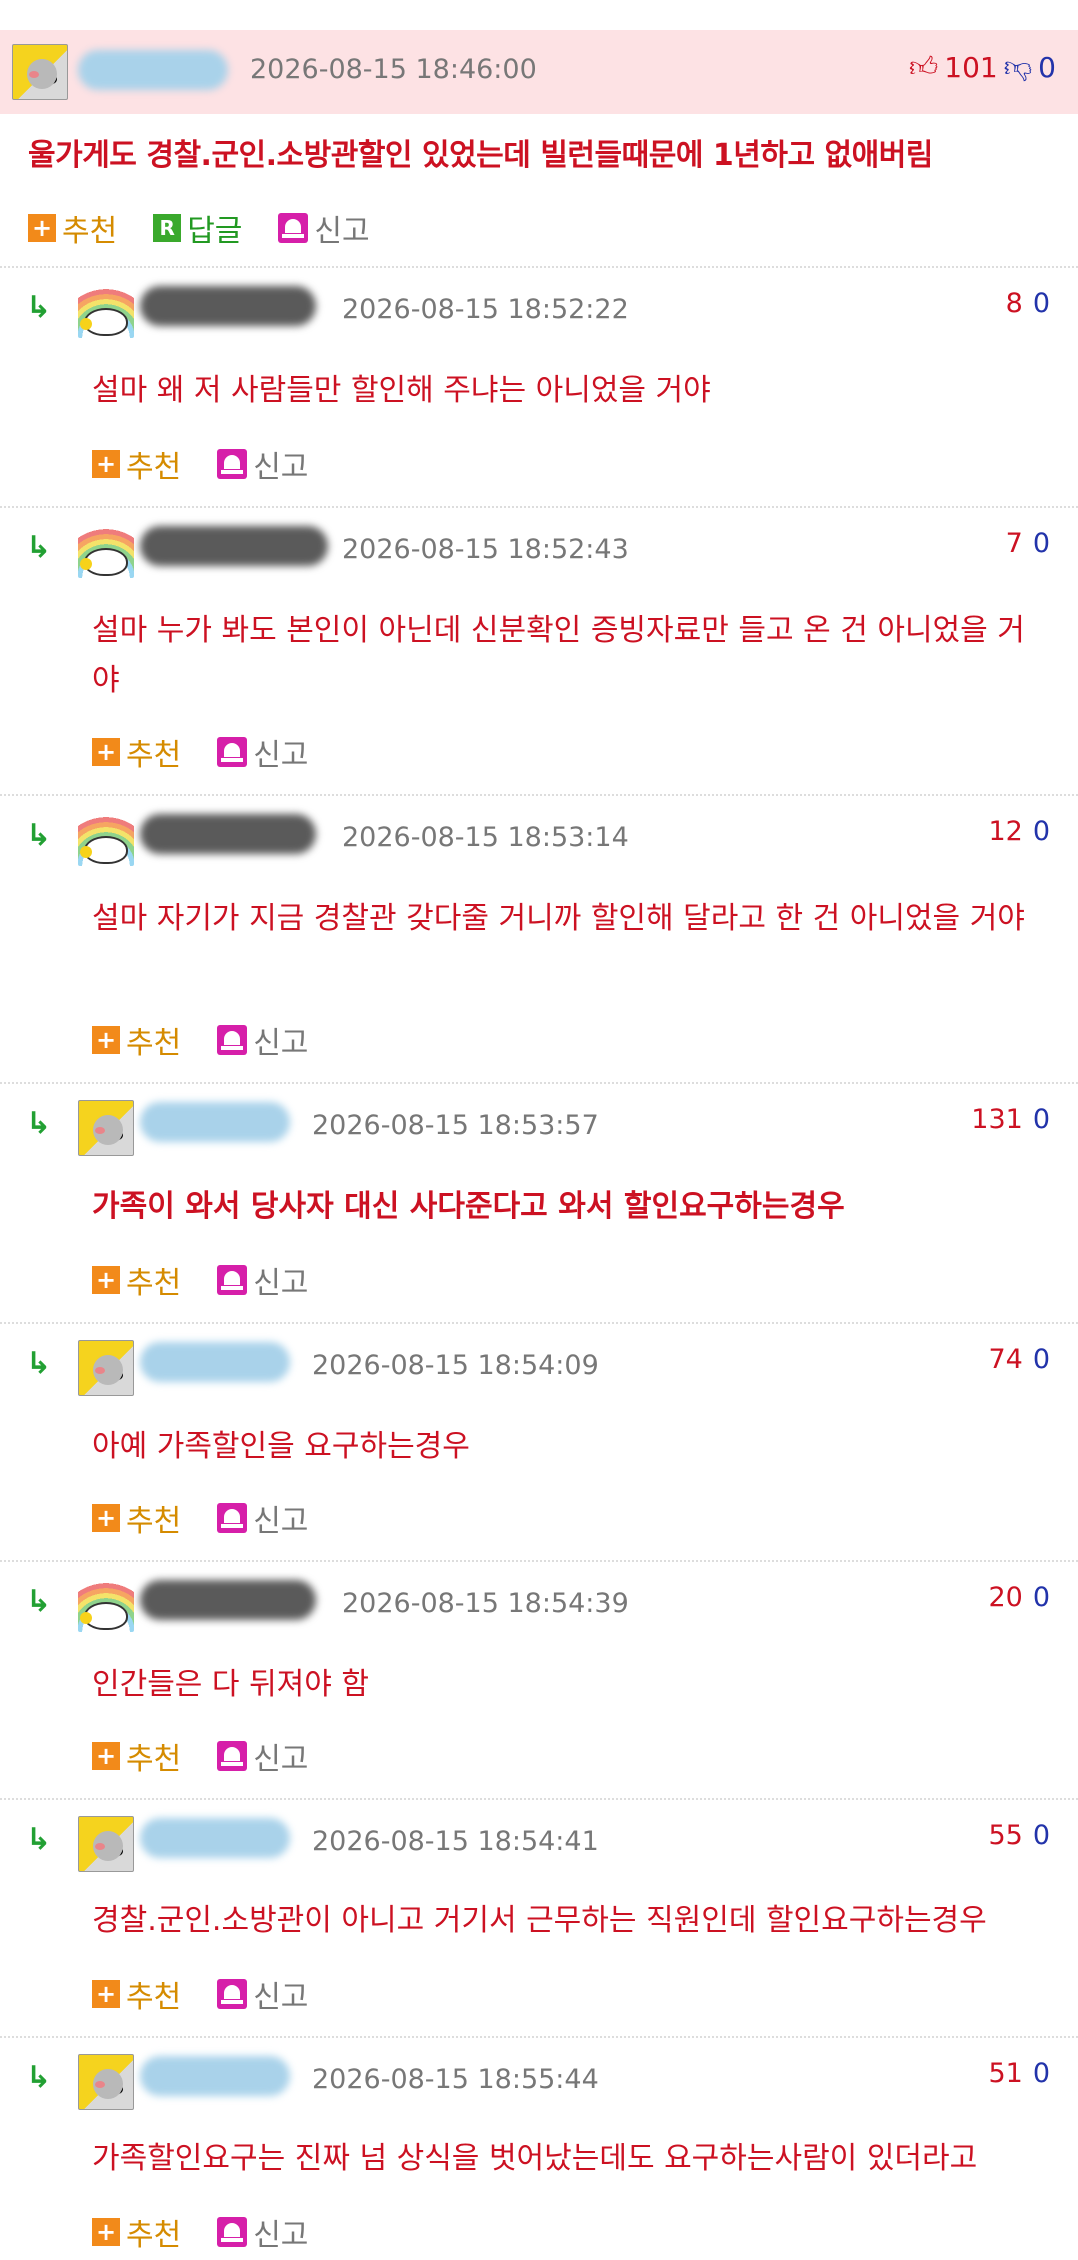  What do you see at coordinates (468, 1206) in the screenshot?
I see `comment-text: 가족이 와서 당사자 대신 사다준다고 와서 할인요구하는경우` at bounding box center [468, 1206].